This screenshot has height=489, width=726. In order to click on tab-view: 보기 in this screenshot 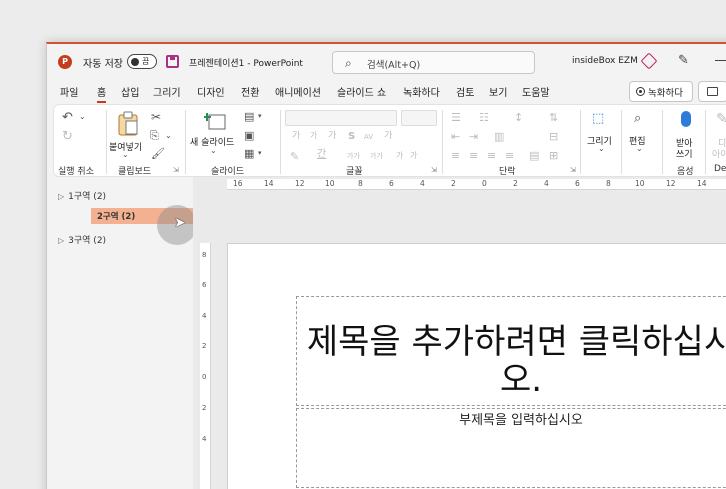, I will do `click(498, 91)`.